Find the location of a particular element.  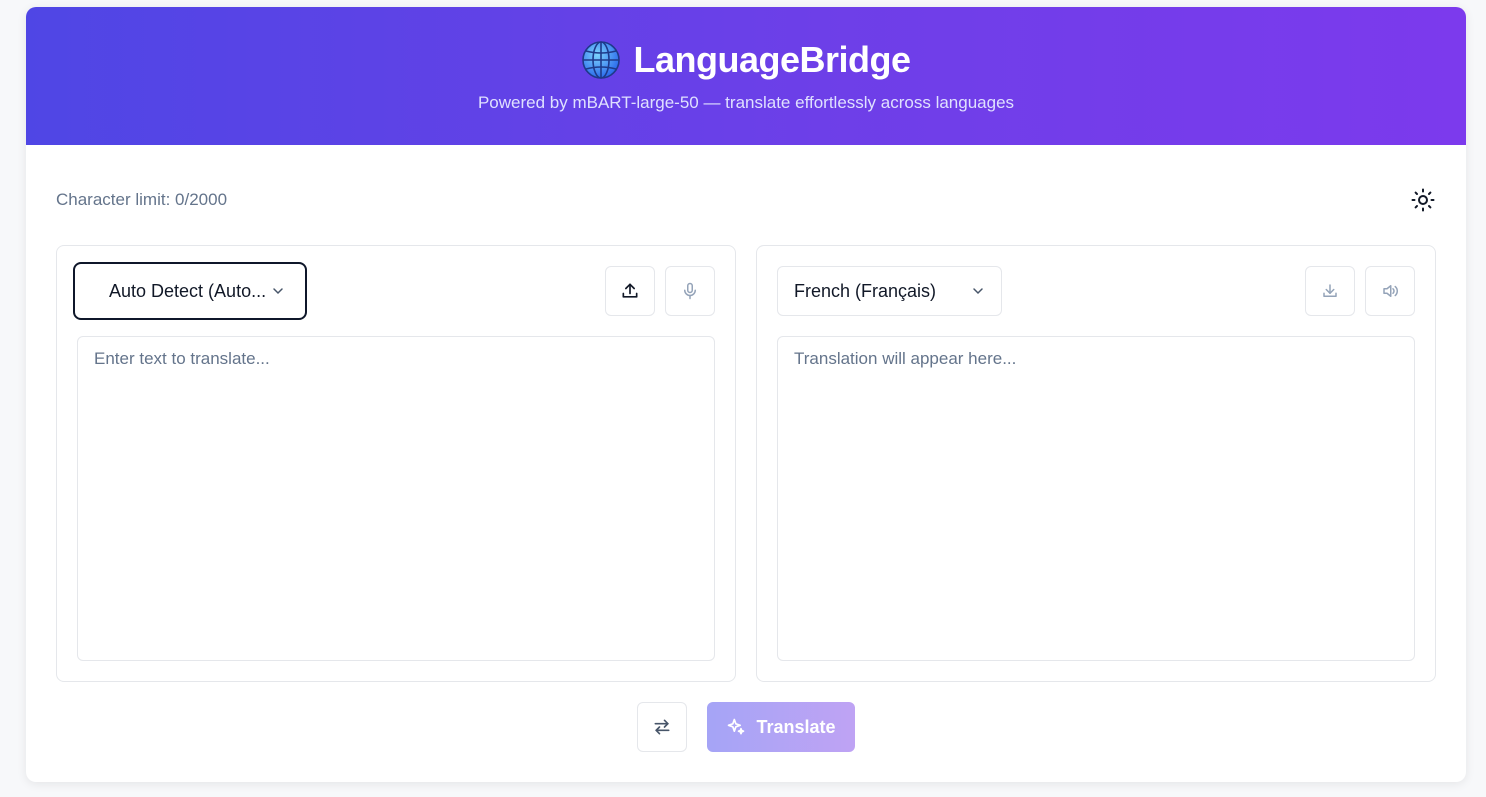

speak-button is located at coordinates (1390, 291).